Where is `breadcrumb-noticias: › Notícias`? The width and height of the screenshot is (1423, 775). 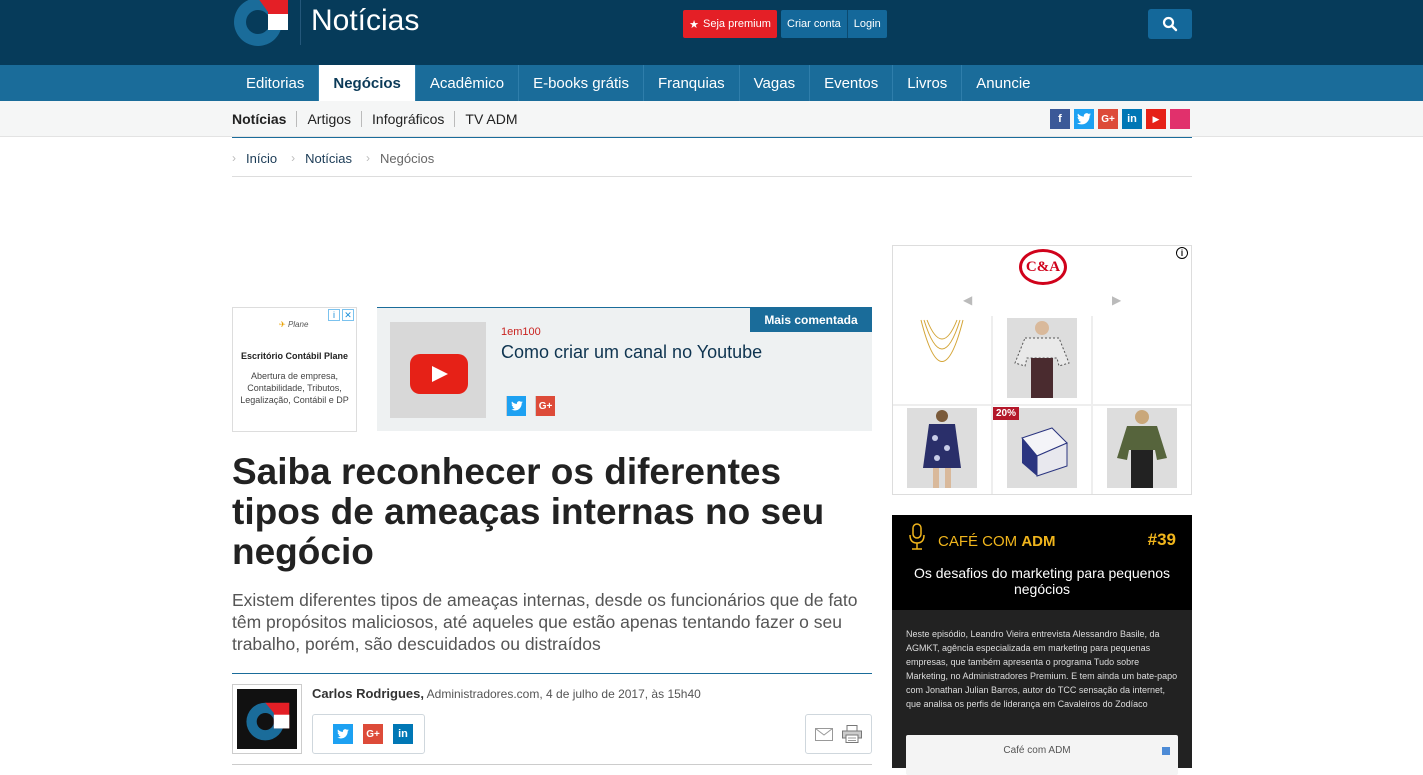
breadcrumb-noticias: › Notícias is located at coordinates (321, 158).